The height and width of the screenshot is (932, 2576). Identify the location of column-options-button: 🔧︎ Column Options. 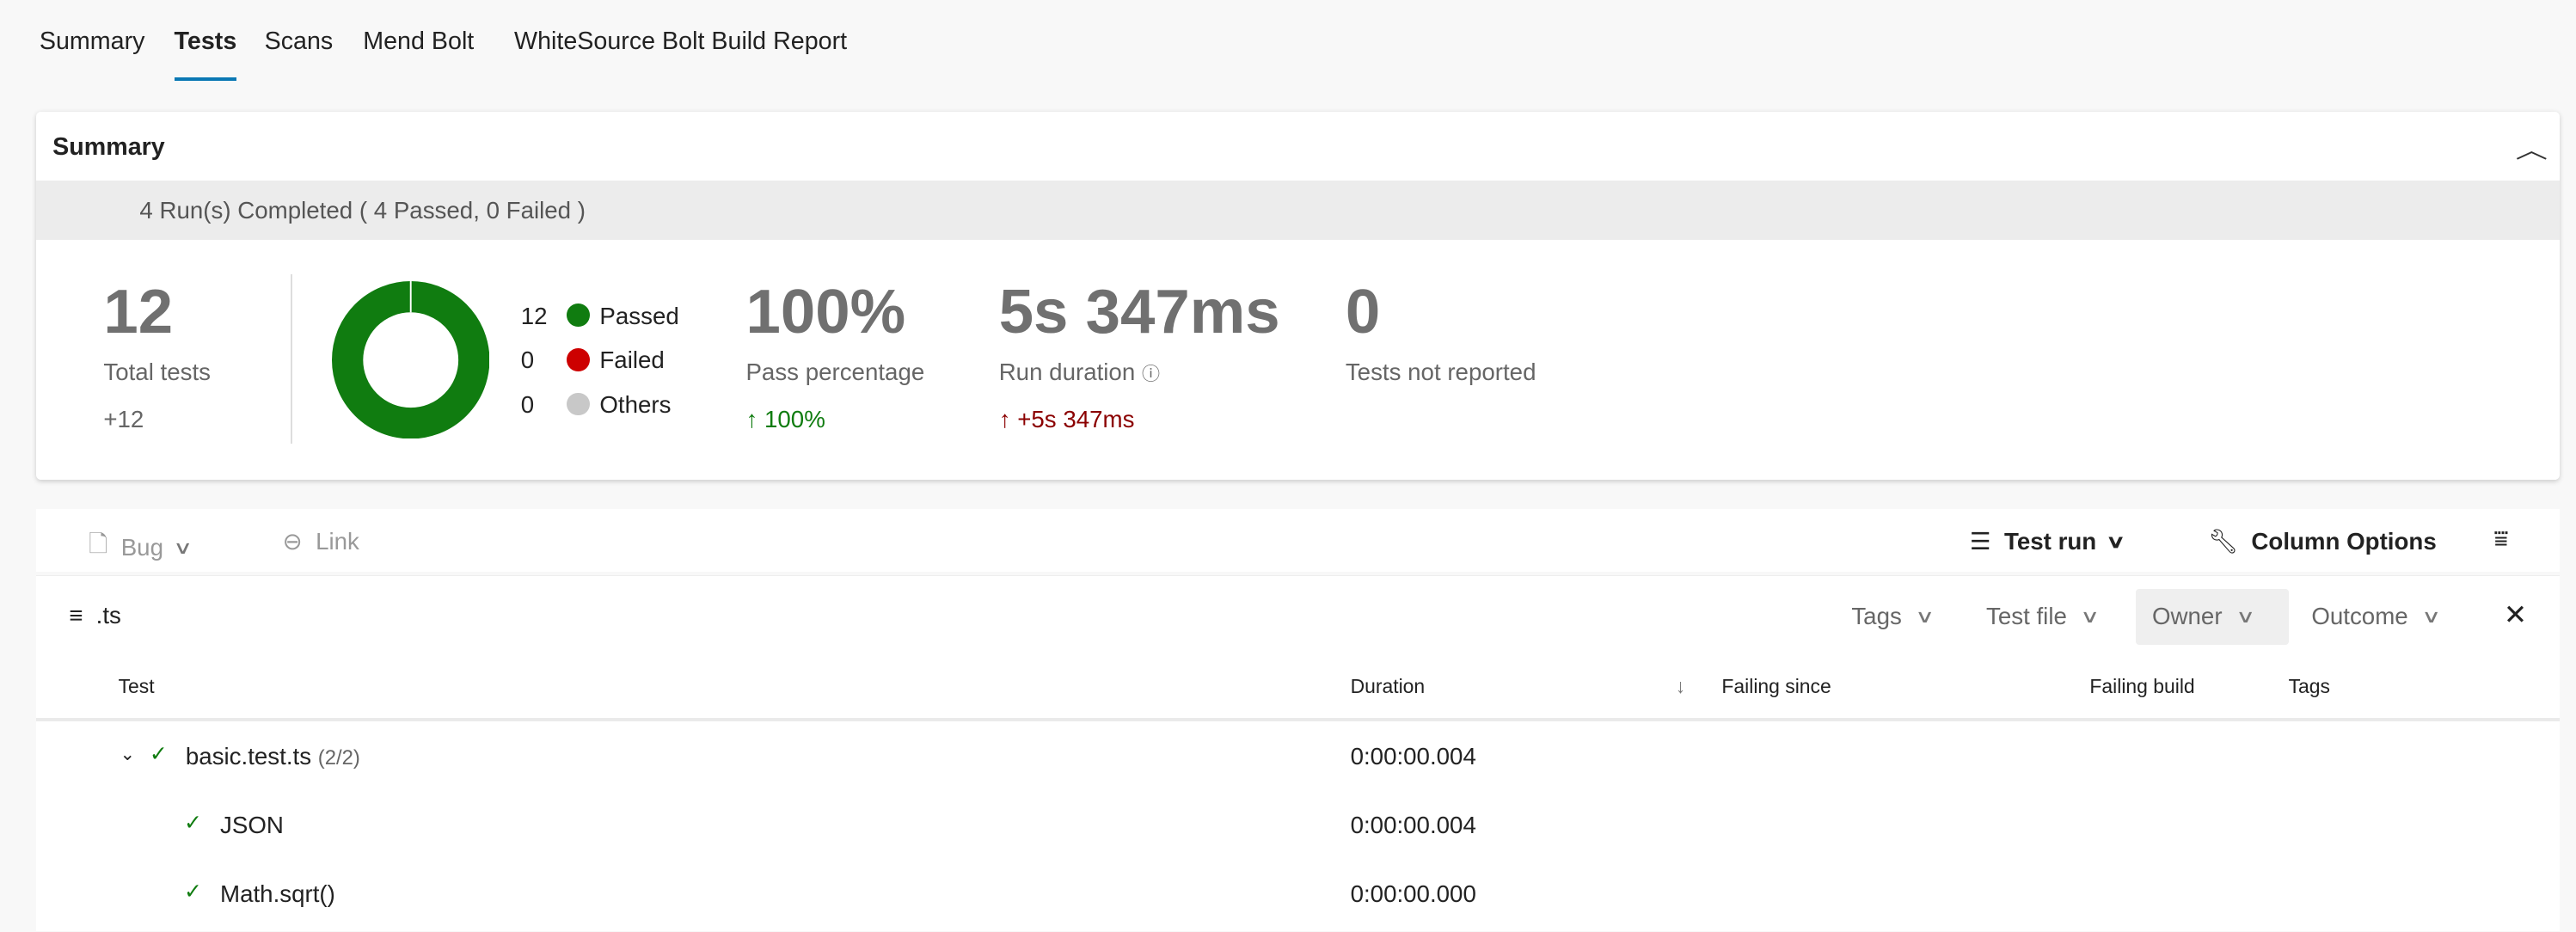
(2322, 541).